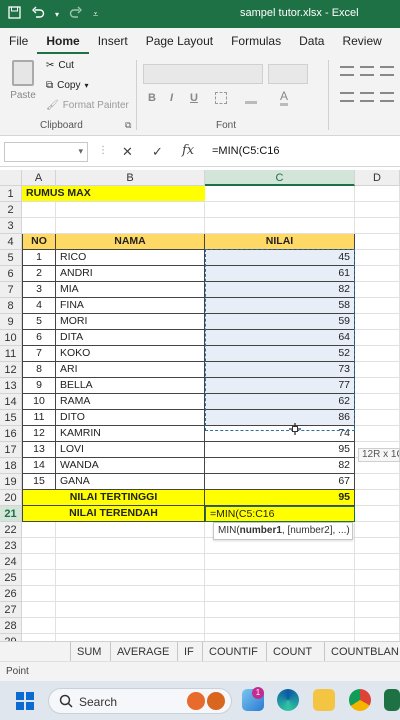 The height and width of the screenshot is (720, 400). I want to click on name-box: ▾, so click(46, 152).